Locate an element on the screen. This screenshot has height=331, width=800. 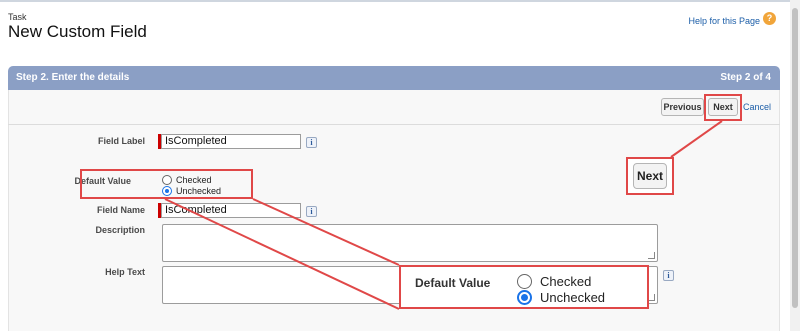
page-title: New Custom Field is located at coordinates (77, 31).